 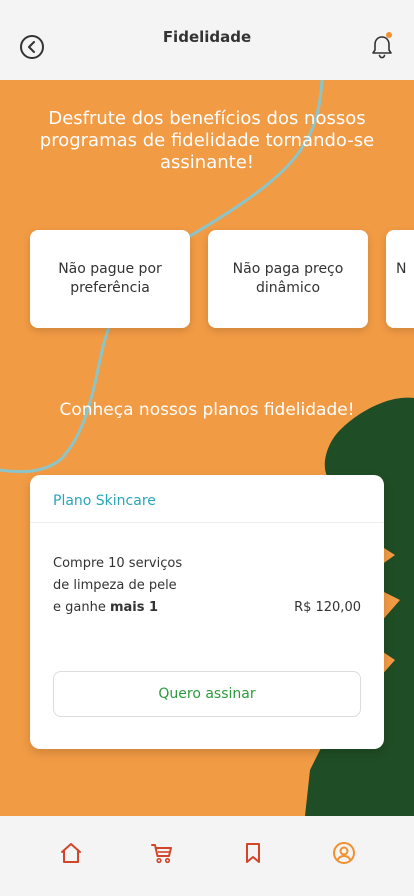 I want to click on nav-home, so click(x=71, y=853).